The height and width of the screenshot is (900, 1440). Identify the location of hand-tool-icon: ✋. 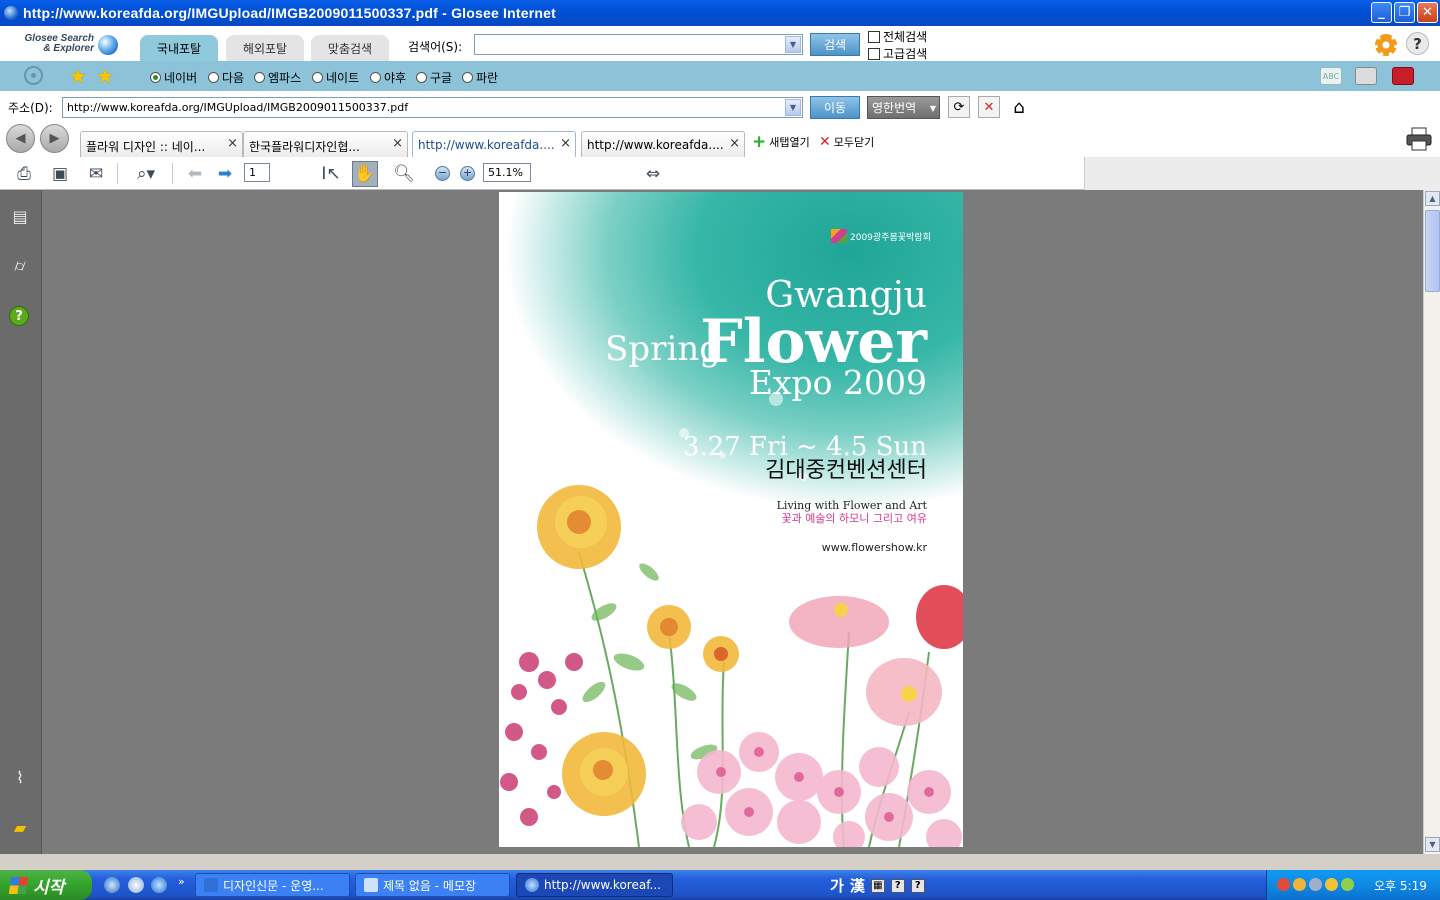
(365, 174).